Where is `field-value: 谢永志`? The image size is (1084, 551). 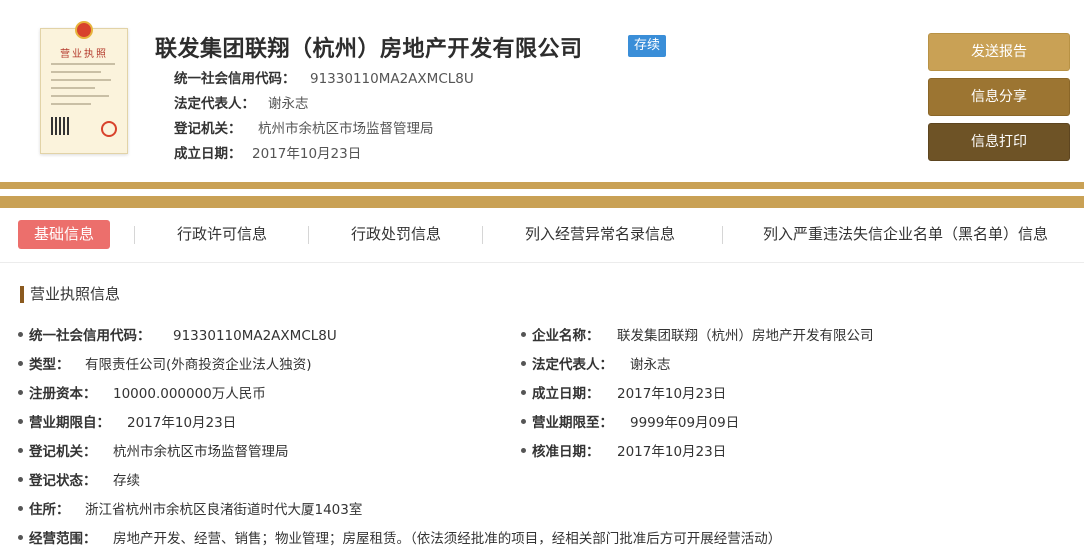 field-value: 谢永志 is located at coordinates (650, 365).